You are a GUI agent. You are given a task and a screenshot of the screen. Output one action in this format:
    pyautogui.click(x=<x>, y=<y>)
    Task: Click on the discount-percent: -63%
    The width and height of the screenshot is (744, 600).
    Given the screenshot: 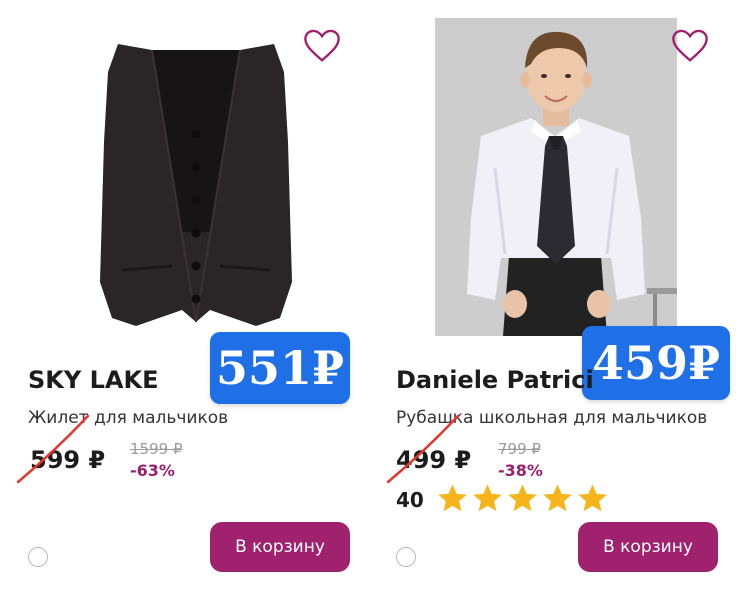 What is the action you would take?
    pyautogui.click(x=152, y=470)
    